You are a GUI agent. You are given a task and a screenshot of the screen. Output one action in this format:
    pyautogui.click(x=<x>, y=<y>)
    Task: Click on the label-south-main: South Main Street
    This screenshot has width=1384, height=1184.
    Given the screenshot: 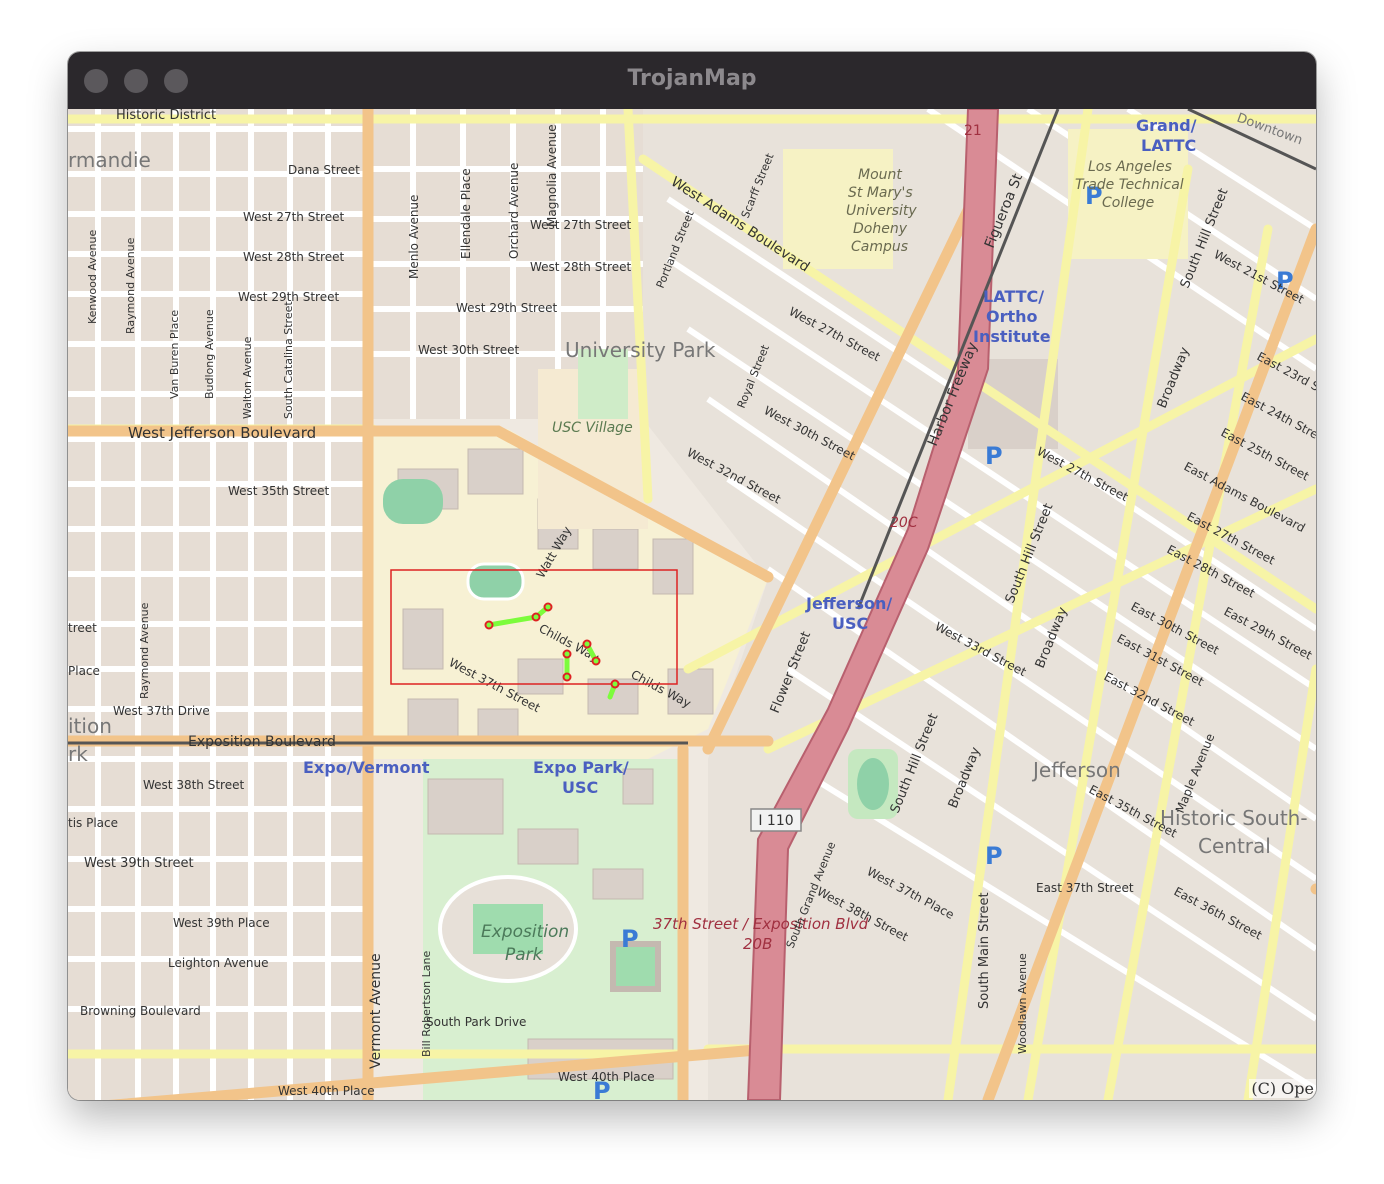 What is the action you would take?
    pyautogui.click(x=984, y=950)
    